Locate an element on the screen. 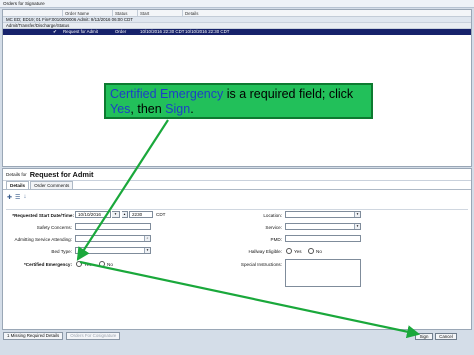  admitting-field: ⌕ is located at coordinates (113, 238).